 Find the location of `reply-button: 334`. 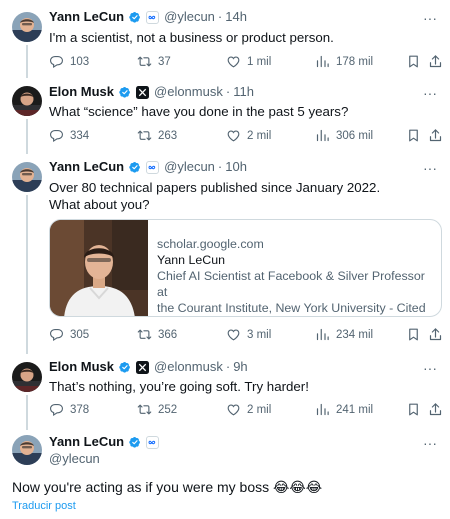

reply-button: 334 is located at coordinates (69, 135).